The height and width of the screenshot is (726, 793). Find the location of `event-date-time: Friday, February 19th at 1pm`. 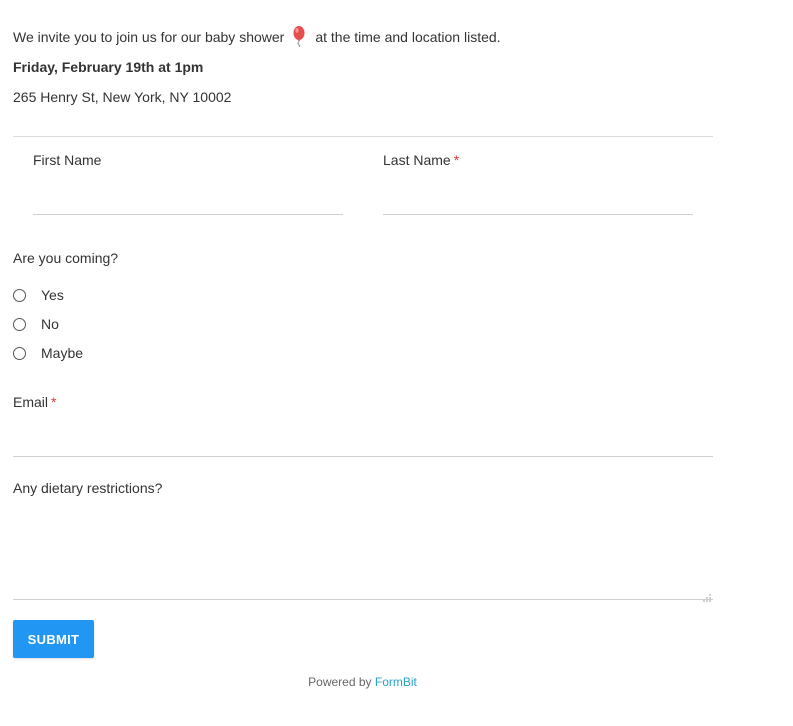

event-date-time: Friday, February 19th at 1pm is located at coordinates (108, 67).